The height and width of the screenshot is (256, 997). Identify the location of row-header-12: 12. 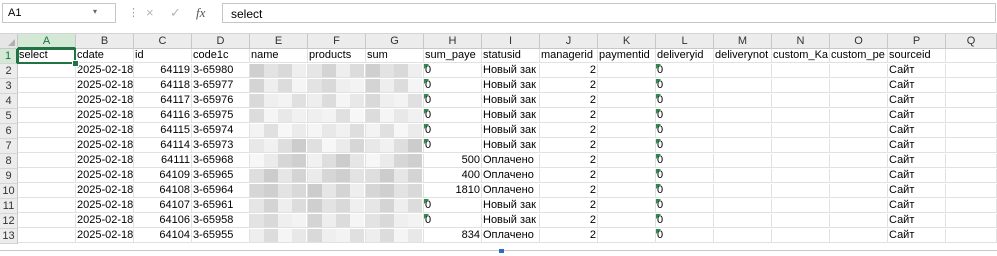
(9, 221).